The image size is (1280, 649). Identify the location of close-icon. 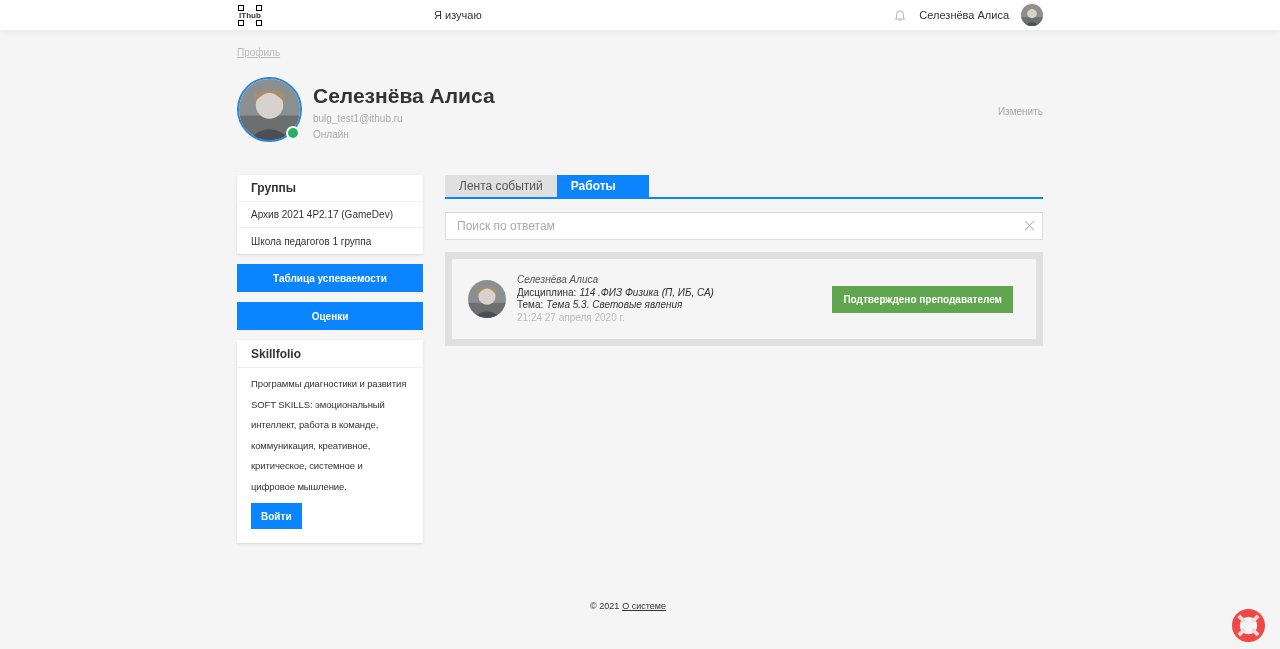
(1029, 225).